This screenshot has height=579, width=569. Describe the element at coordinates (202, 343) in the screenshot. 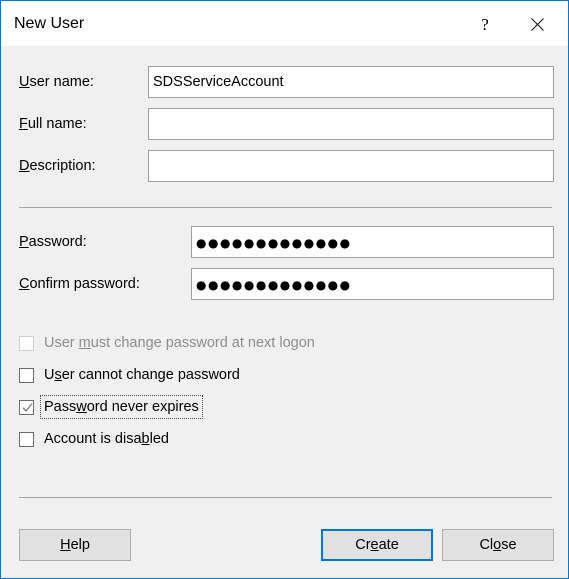

I see `must-change-password-label-post: ust change password at next logon` at that location.